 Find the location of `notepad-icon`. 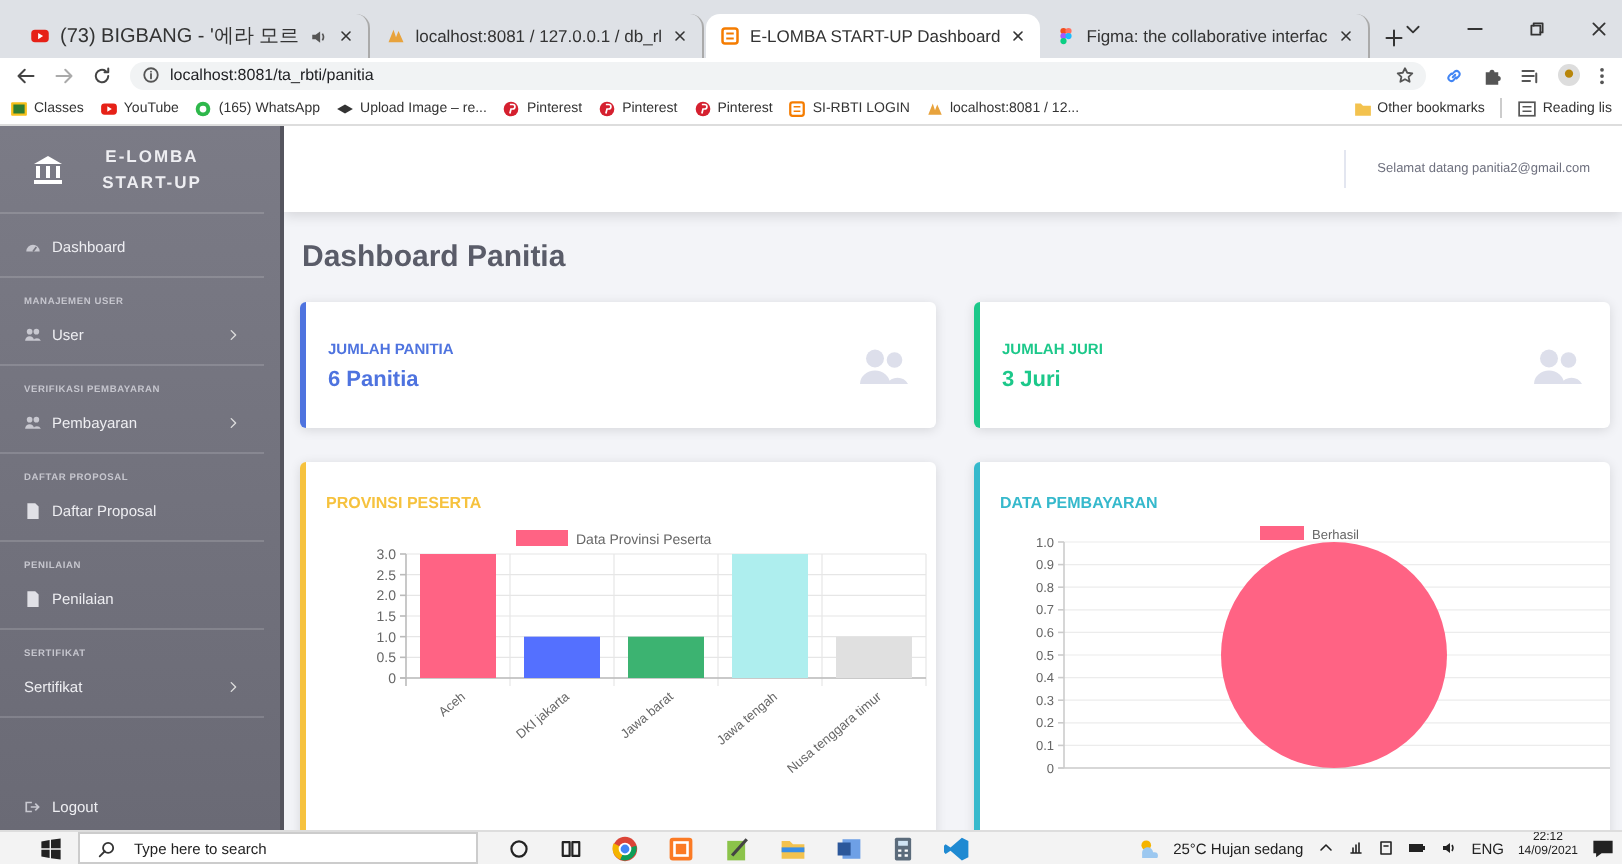

notepad-icon is located at coordinates (737, 848).